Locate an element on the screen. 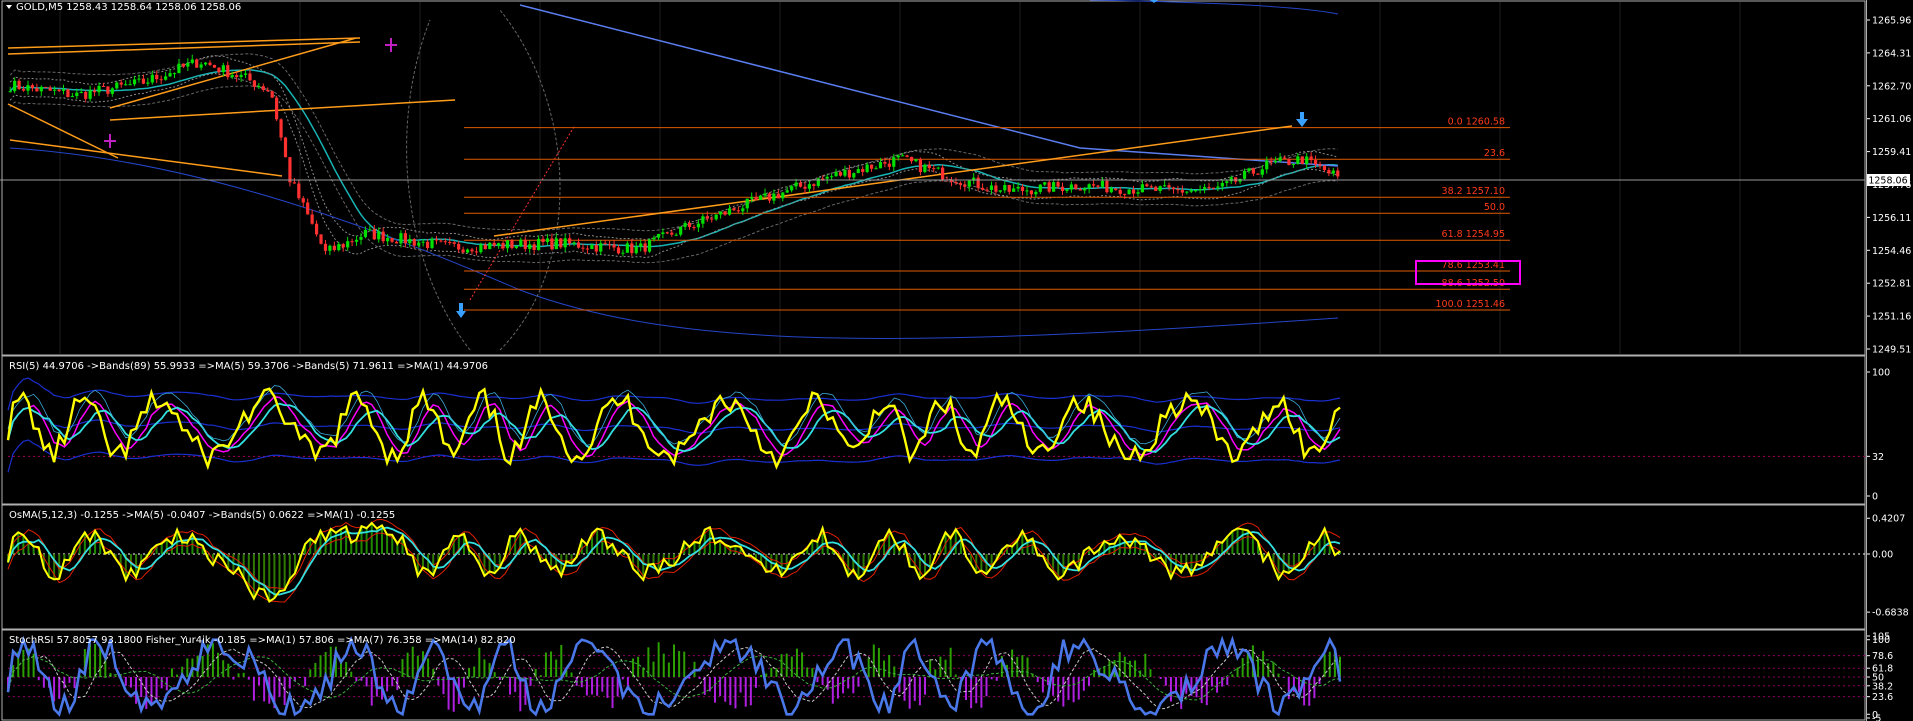 Image resolution: width=1913 pixels, height=721 pixels. price-axis-label: 1264.31 is located at coordinates (1891, 53).